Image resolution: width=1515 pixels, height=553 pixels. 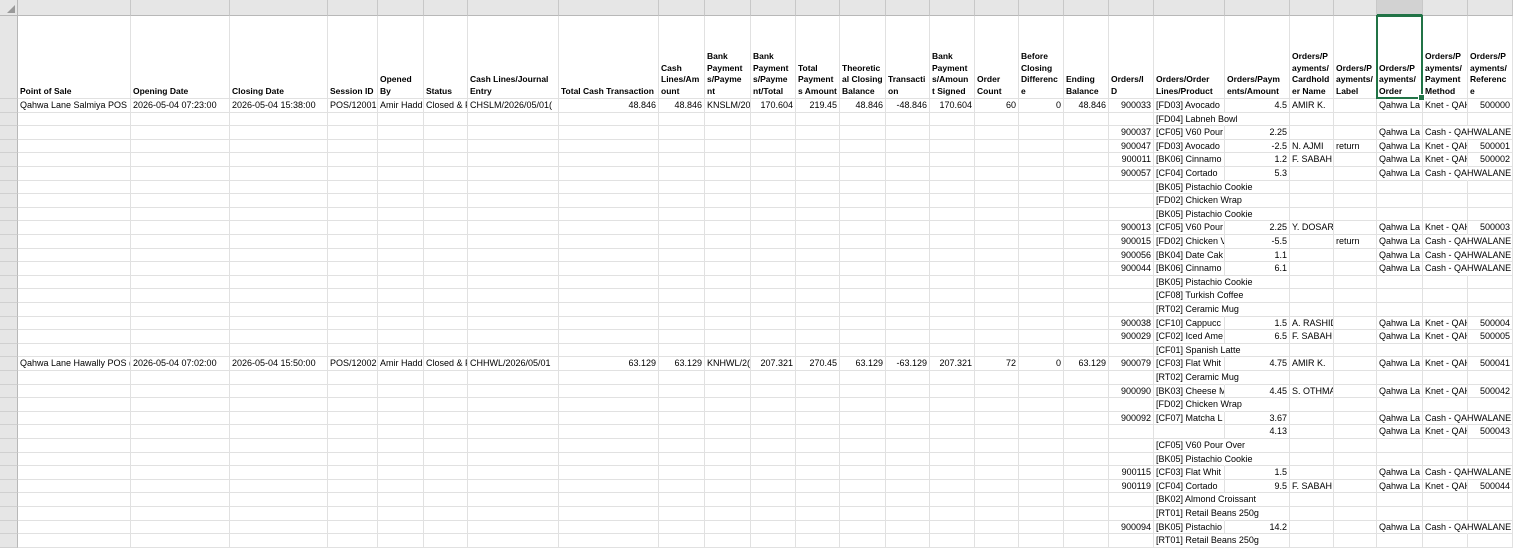 I want to click on column-header-q, so click(x=1041, y=8).